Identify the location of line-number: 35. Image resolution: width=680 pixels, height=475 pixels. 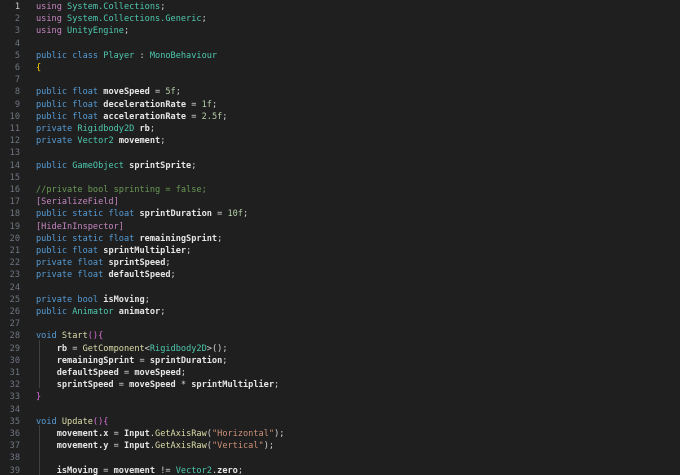
(14, 421).